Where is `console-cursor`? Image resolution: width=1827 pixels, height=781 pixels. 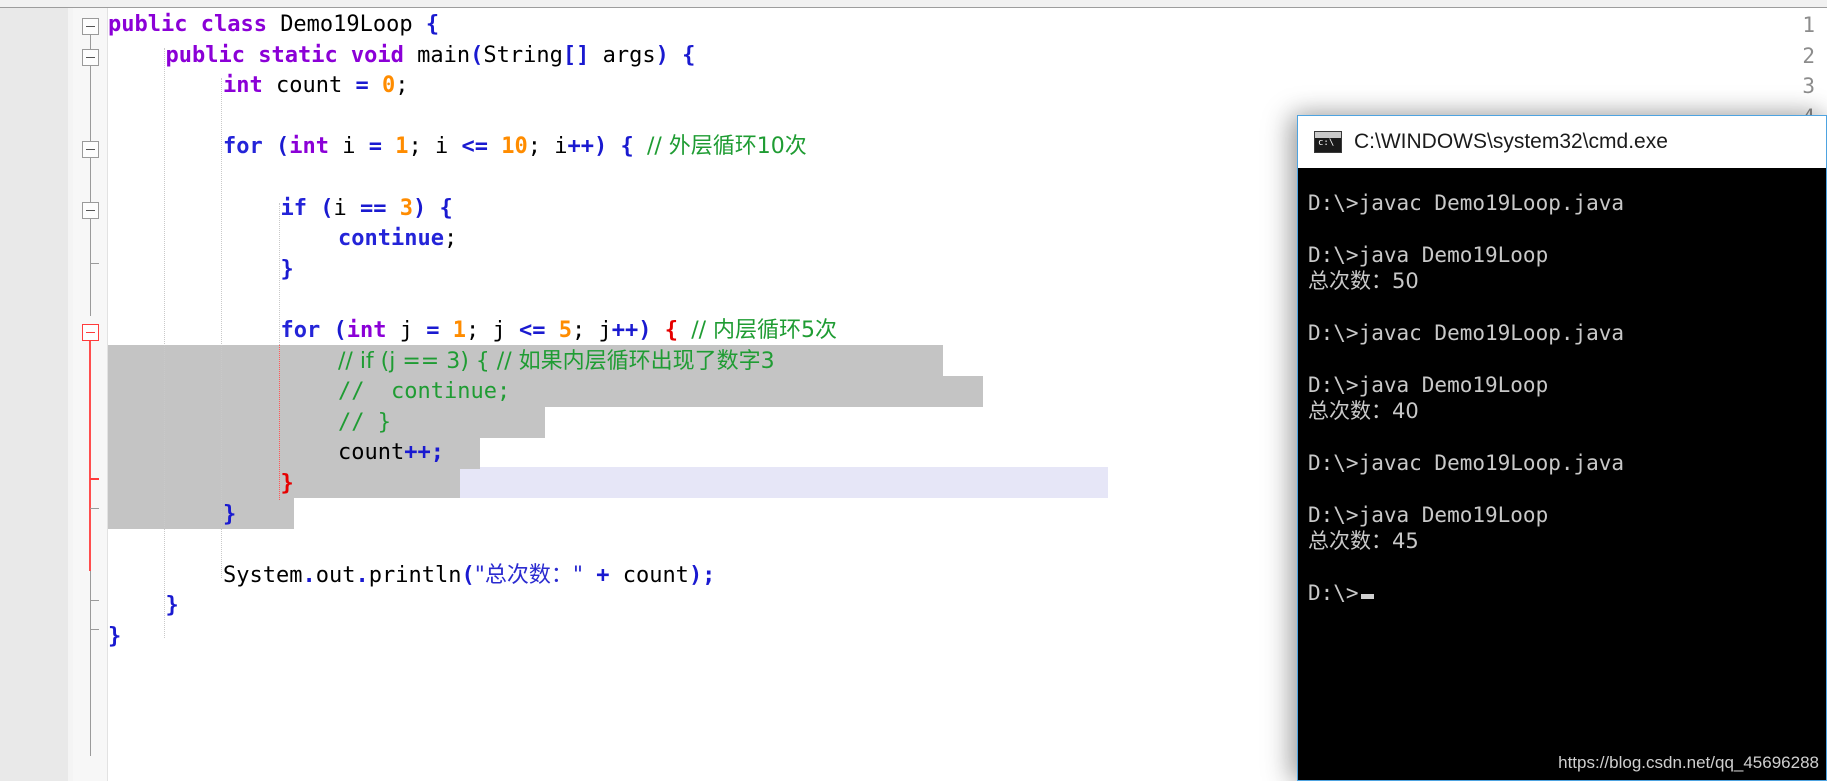 console-cursor is located at coordinates (1367, 596).